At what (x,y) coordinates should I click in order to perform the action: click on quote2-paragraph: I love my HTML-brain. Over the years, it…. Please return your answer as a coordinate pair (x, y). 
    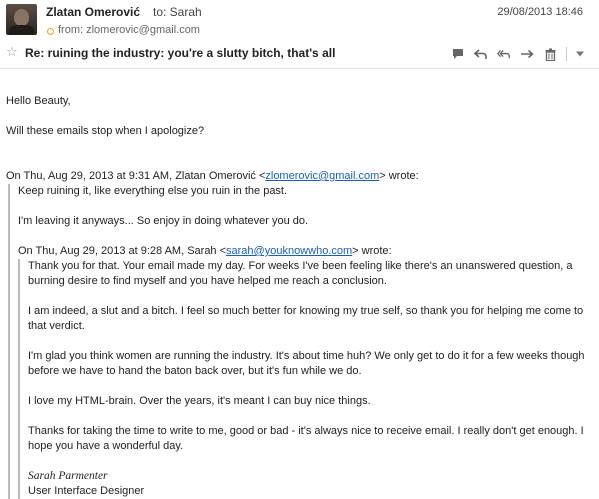
    Looking at the image, I should click on (199, 401).